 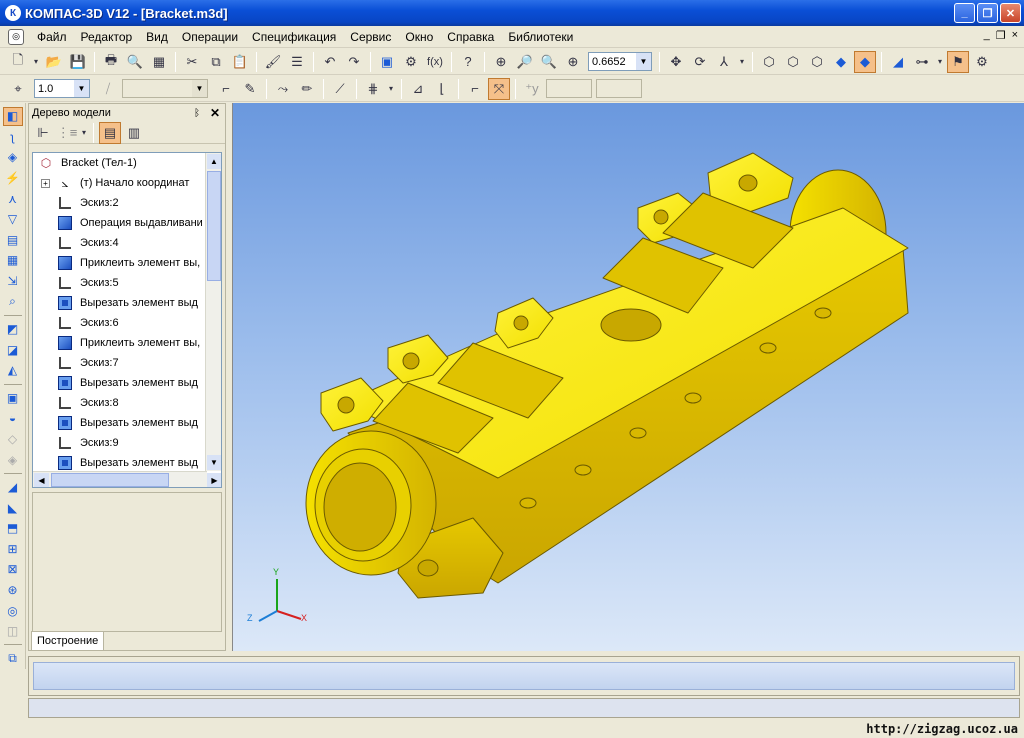 What do you see at coordinates (127, 243) in the screenshot?
I see `tree-item-sketch: Эскиз:4` at bounding box center [127, 243].